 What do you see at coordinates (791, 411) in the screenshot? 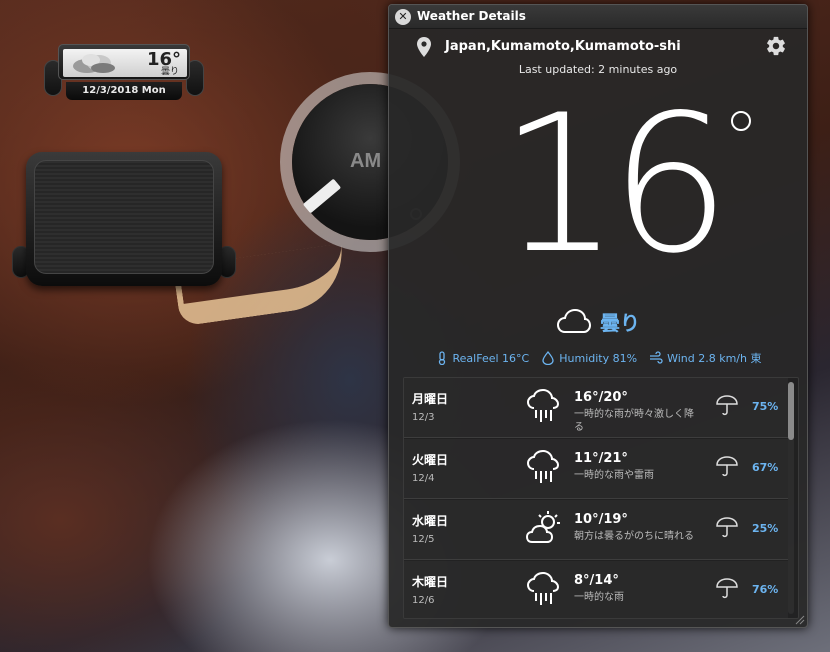
I see `scrollbar-thumb` at bounding box center [791, 411].